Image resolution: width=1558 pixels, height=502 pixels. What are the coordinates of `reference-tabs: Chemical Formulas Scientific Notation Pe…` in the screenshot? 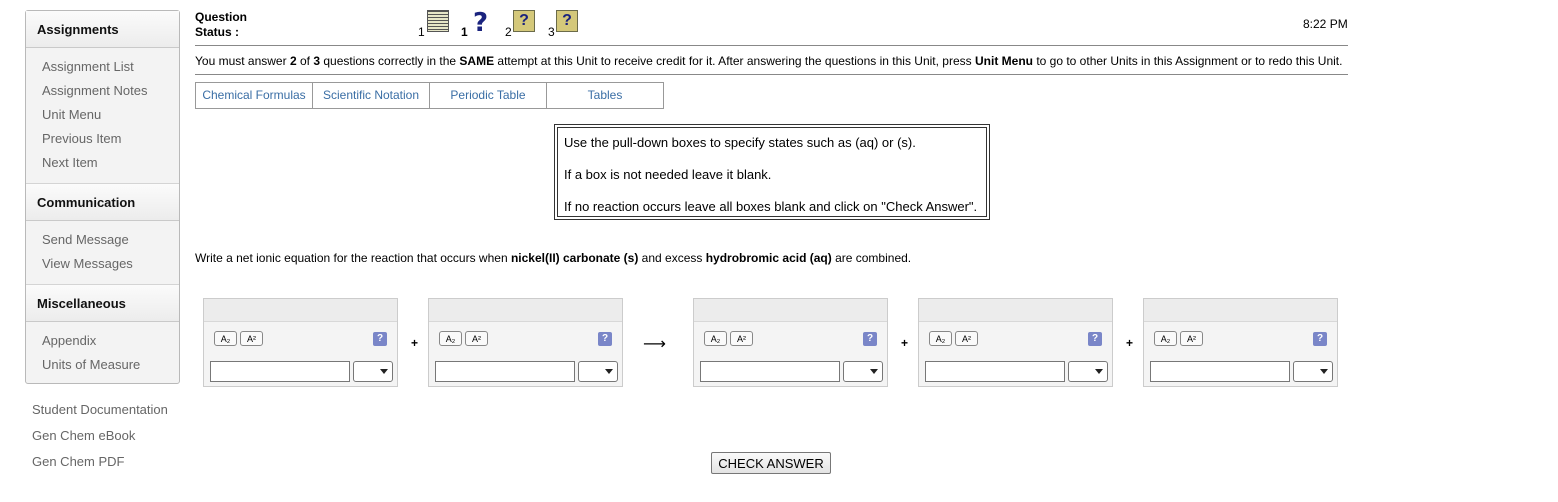 It's located at (429, 95).